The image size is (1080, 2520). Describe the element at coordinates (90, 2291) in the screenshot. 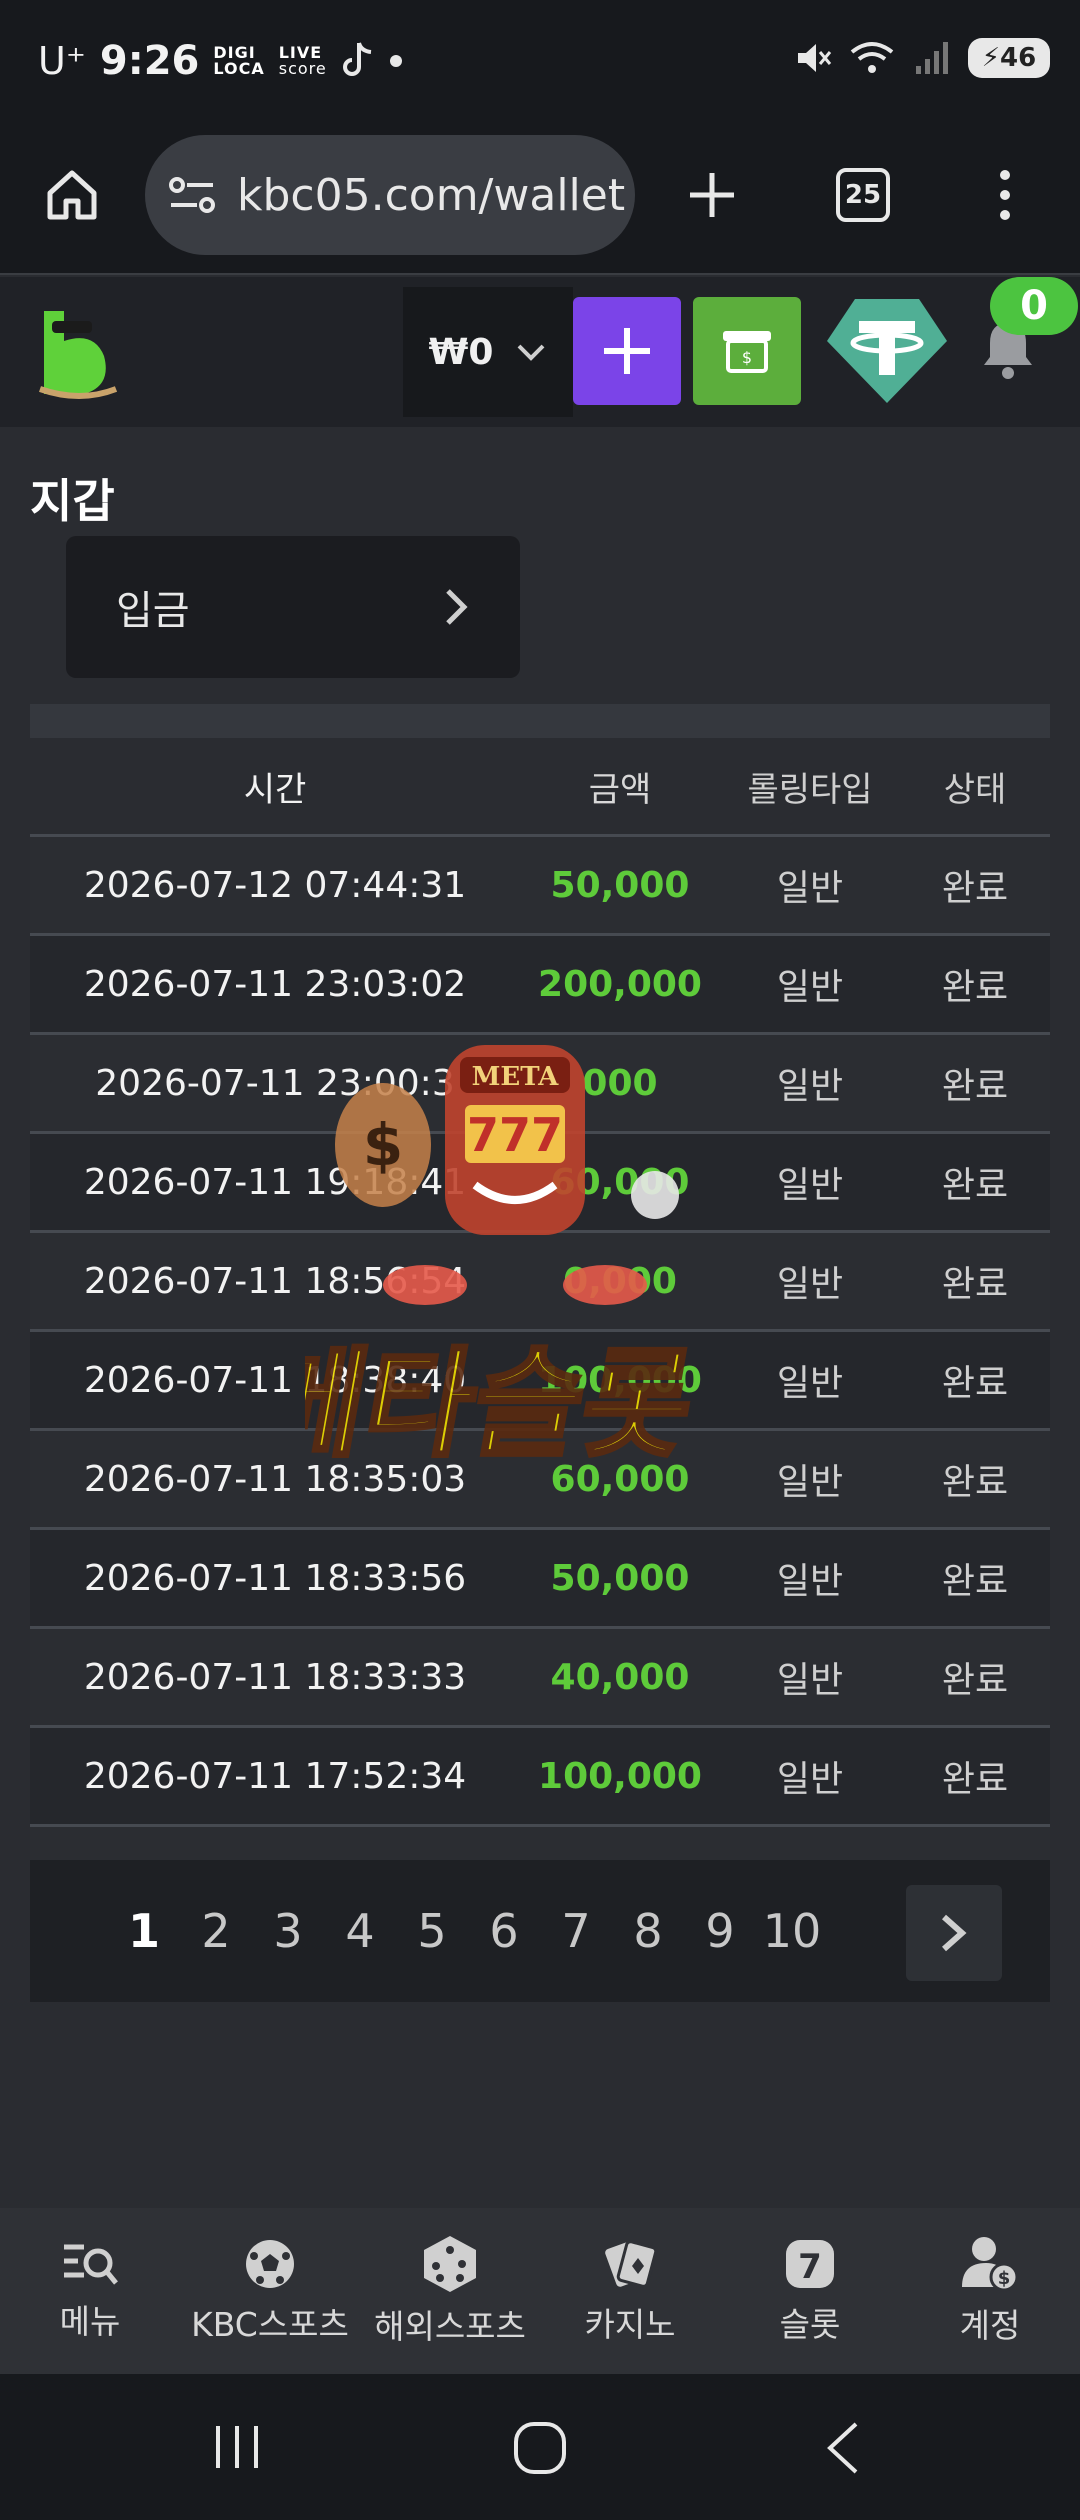

I see `nav-menu: 메뉴` at that location.